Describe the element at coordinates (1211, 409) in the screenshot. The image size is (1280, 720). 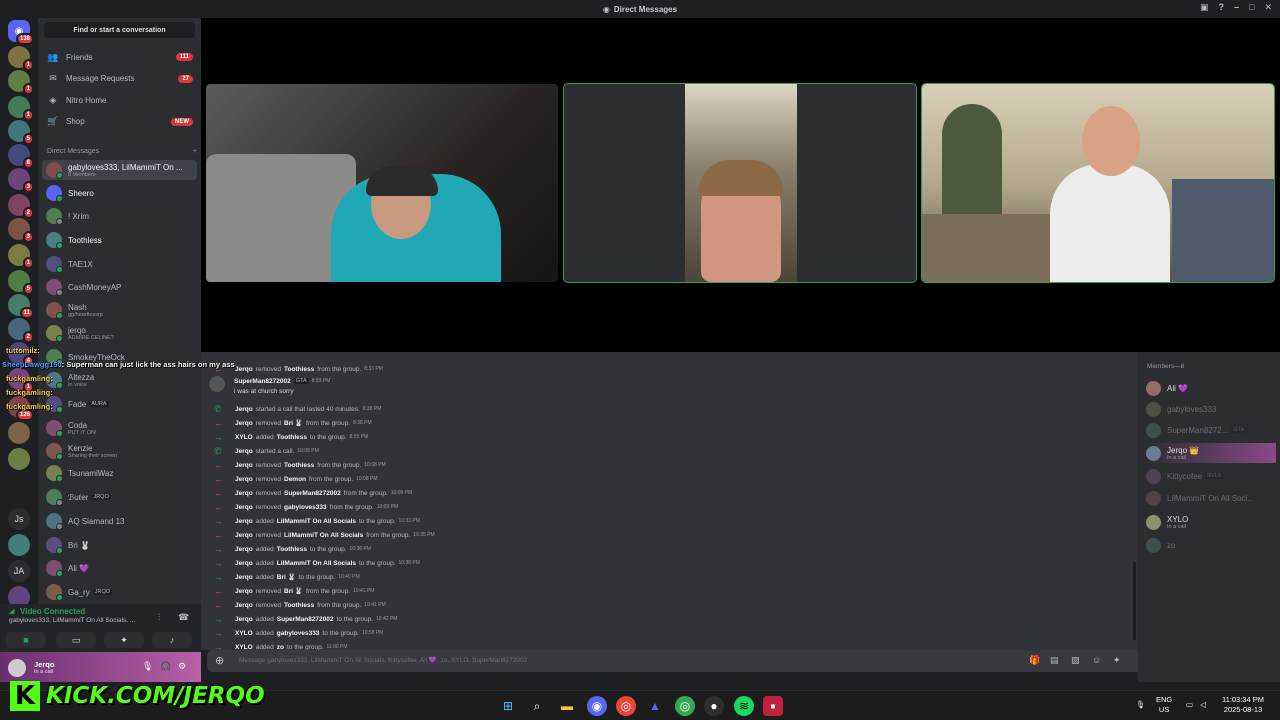
I see `member-item: gabyloves333` at that location.